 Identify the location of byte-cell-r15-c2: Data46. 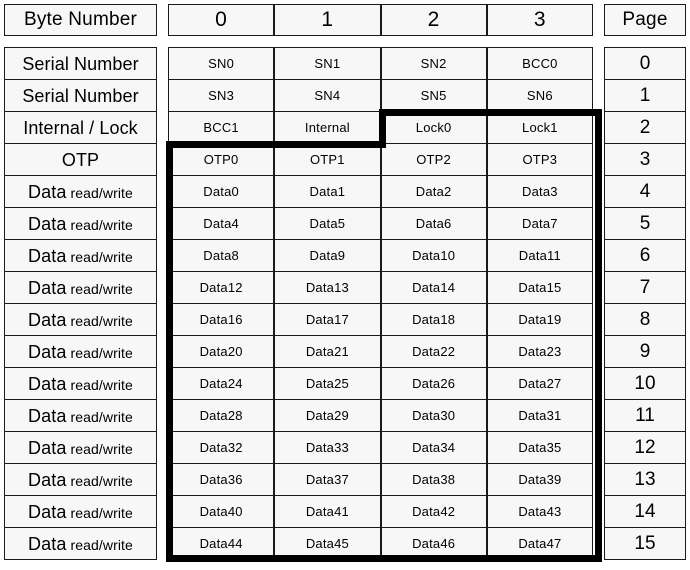
(433, 543).